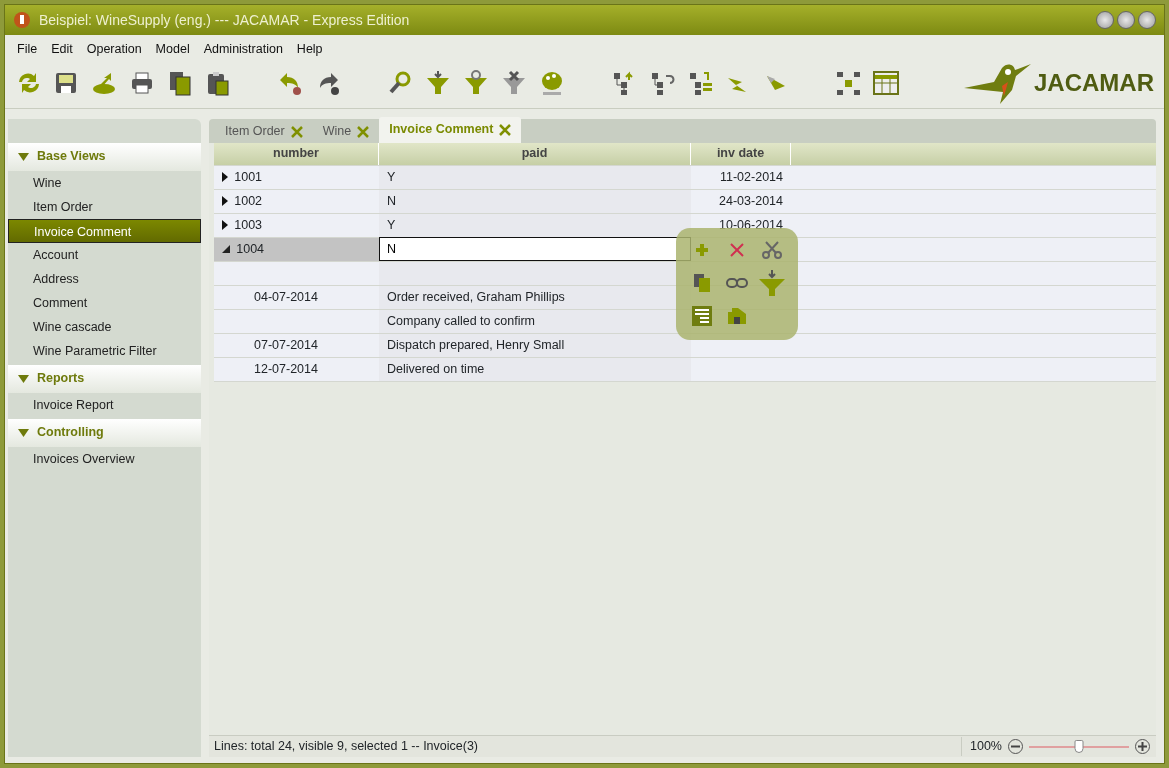 The height and width of the screenshot is (768, 1169). What do you see at coordinates (142, 83) in the screenshot?
I see `print-icon` at bounding box center [142, 83].